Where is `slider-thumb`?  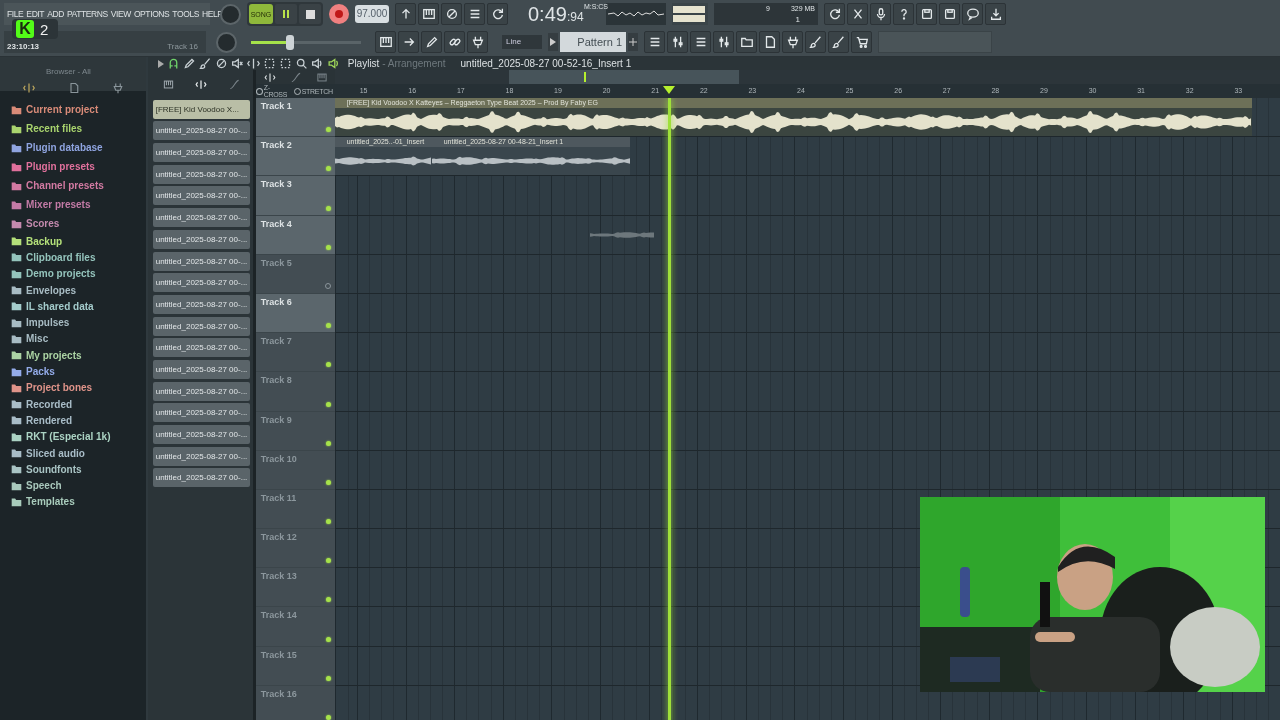
slider-thumb is located at coordinates (289, 42).